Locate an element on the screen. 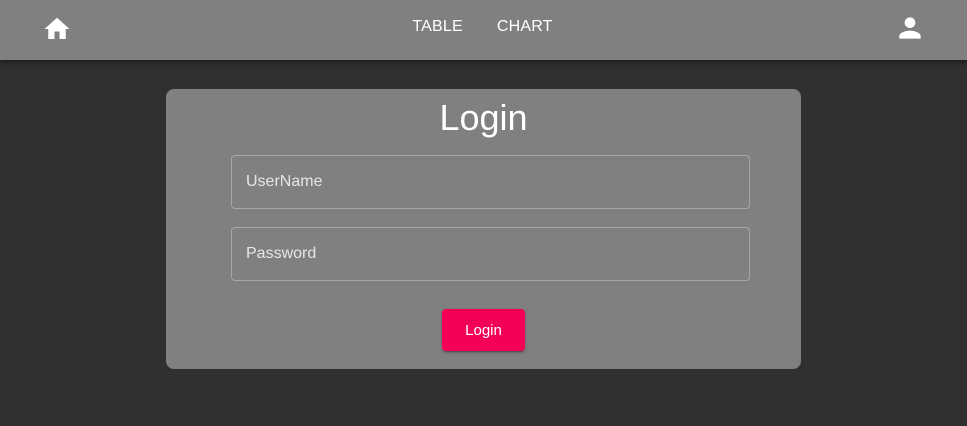 This screenshot has height=426, width=967. nav-link-table: TABLE is located at coordinates (437, 27).